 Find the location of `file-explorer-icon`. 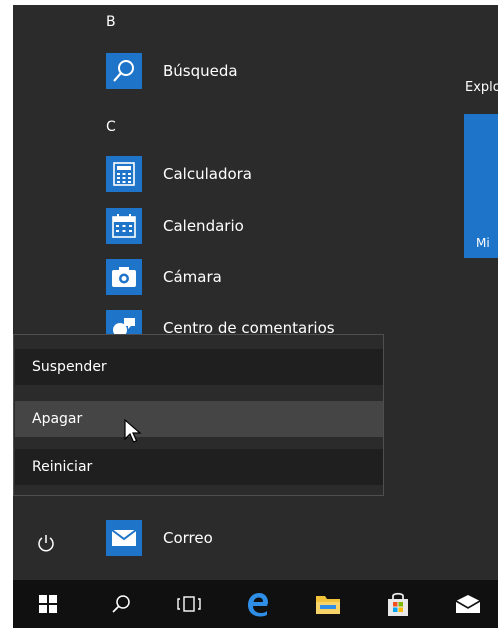

file-explorer-icon is located at coordinates (328, 605).